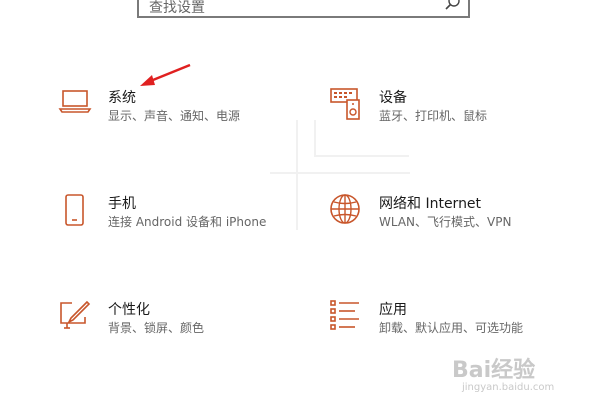  What do you see at coordinates (508, 387) in the screenshot?
I see `watermark-url: jingyan.baidu.com` at bounding box center [508, 387].